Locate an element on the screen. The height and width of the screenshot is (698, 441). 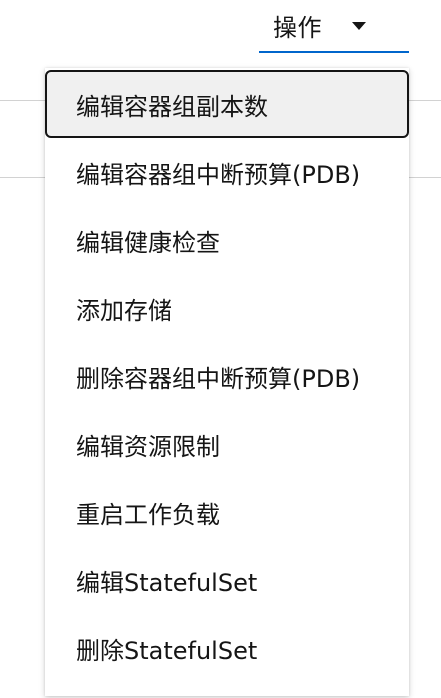
caret-down-icon is located at coordinates (359, 25).